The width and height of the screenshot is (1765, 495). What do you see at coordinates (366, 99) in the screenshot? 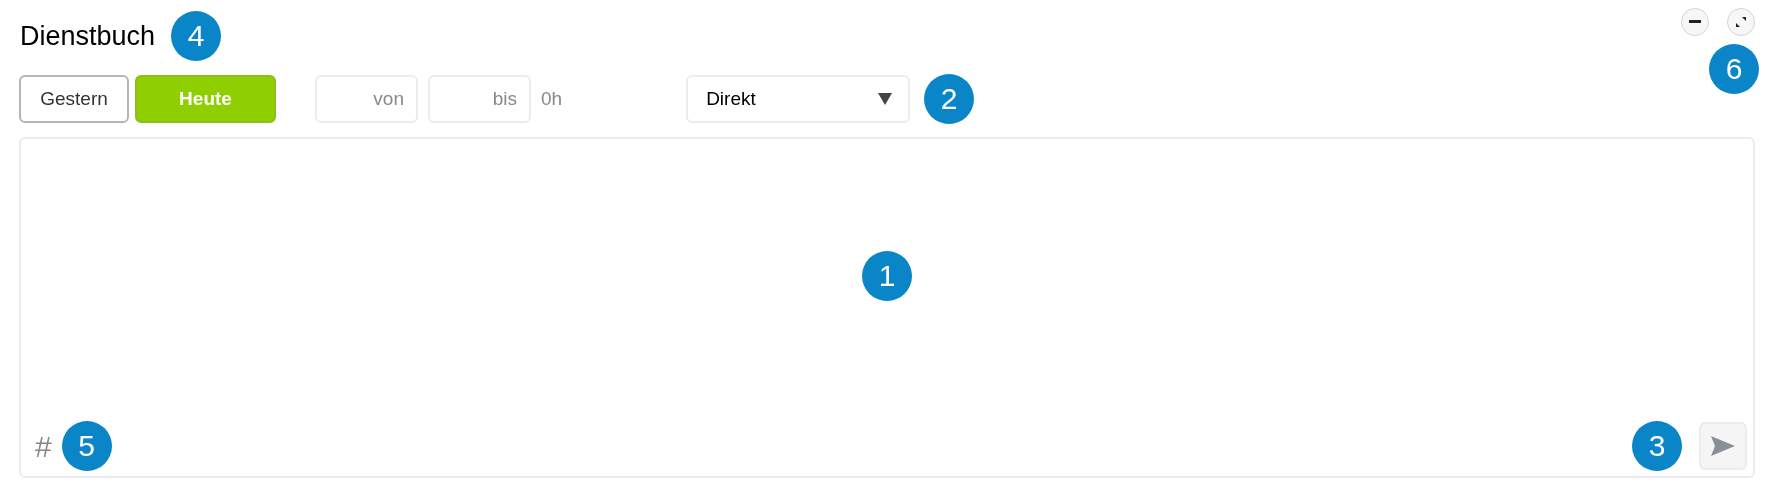
I see `from-time-field: von` at bounding box center [366, 99].